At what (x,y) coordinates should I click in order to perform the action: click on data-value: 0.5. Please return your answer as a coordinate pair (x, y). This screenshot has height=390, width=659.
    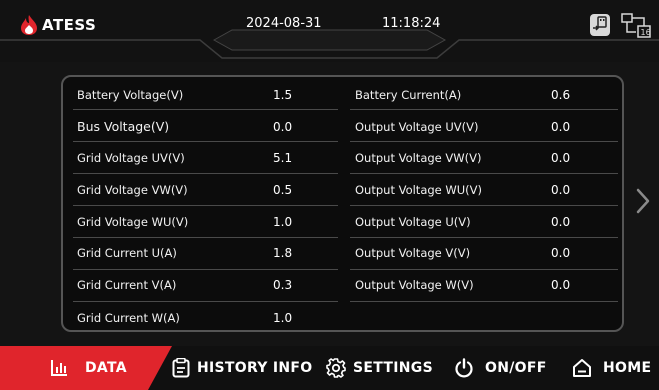
    Looking at the image, I should click on (283, 189).